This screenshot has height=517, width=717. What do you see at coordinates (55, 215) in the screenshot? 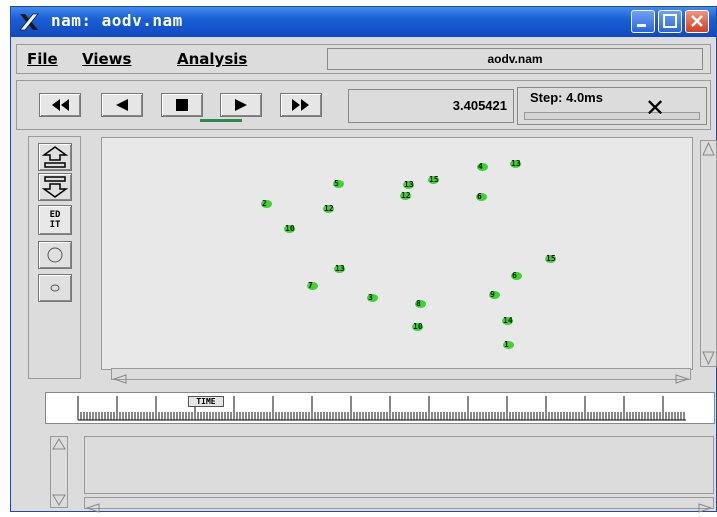
I see `edit-label-top: ED` at bounding box center [55, 215].